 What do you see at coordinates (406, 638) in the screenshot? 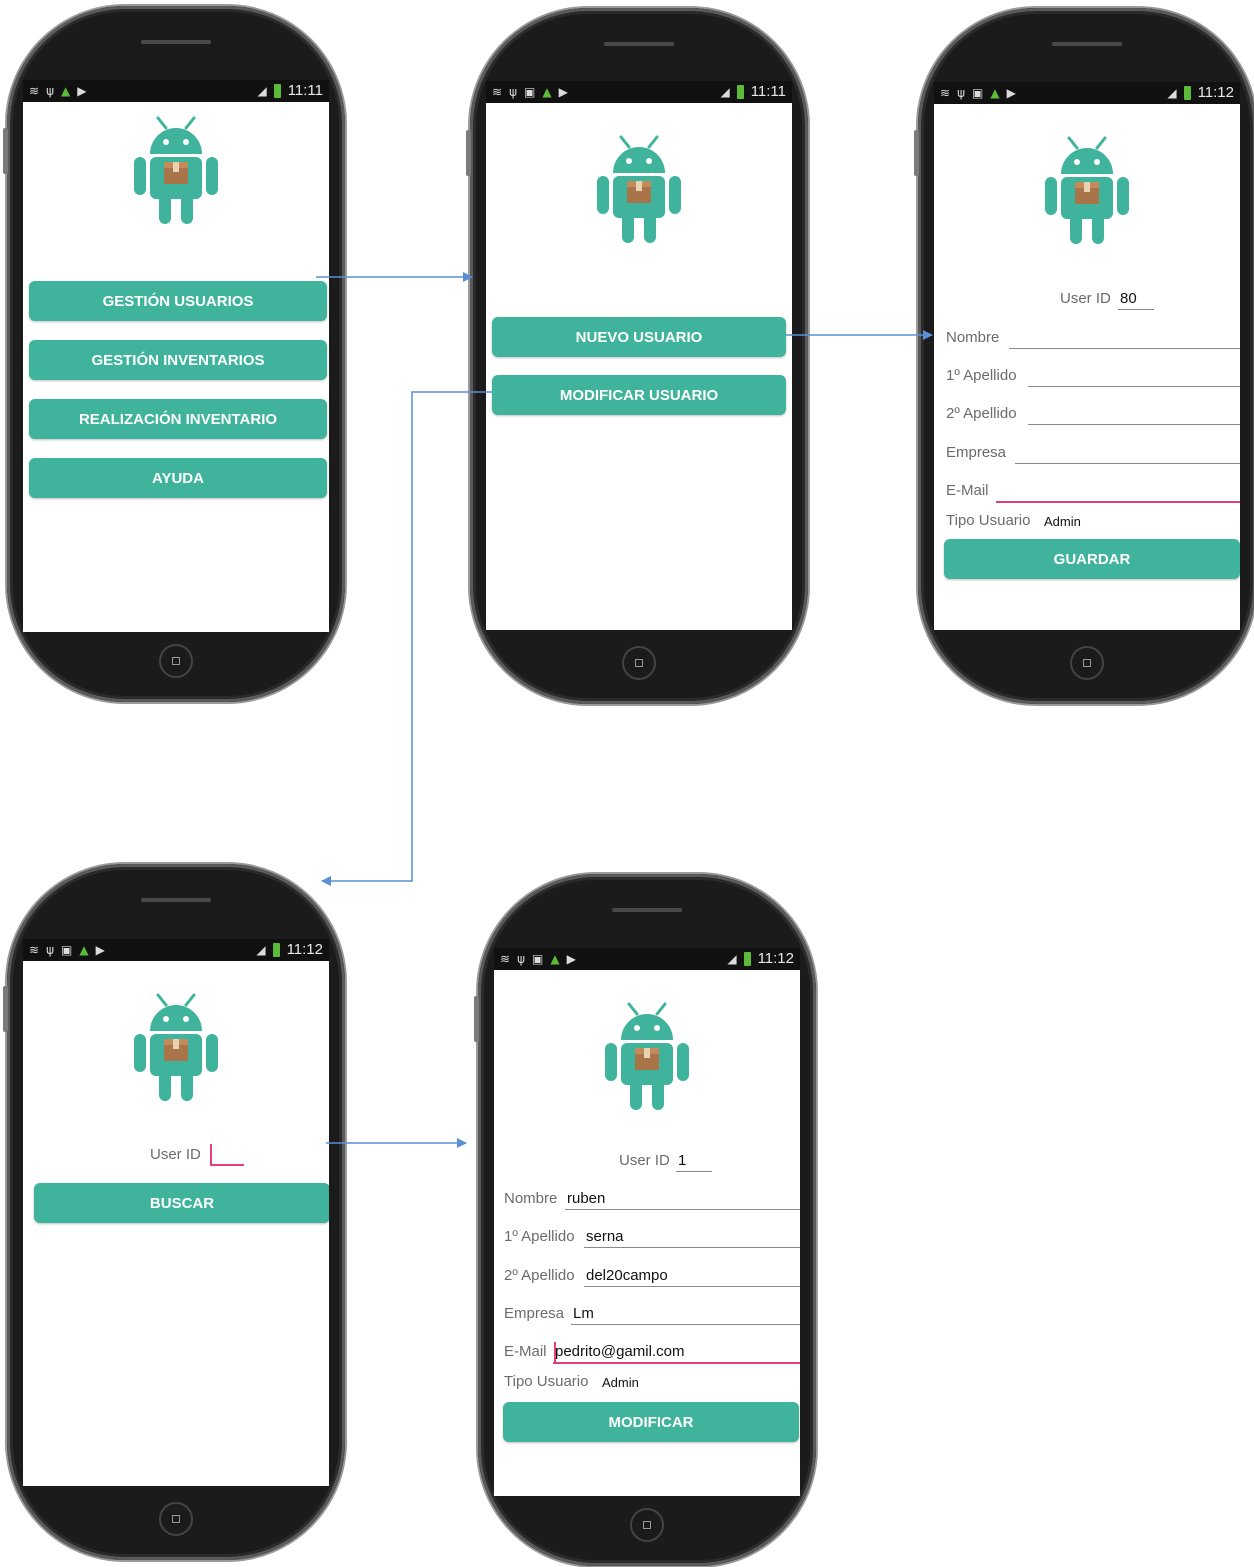
I see `arrow-modificar-to-search` at bounding box center [406, 638].